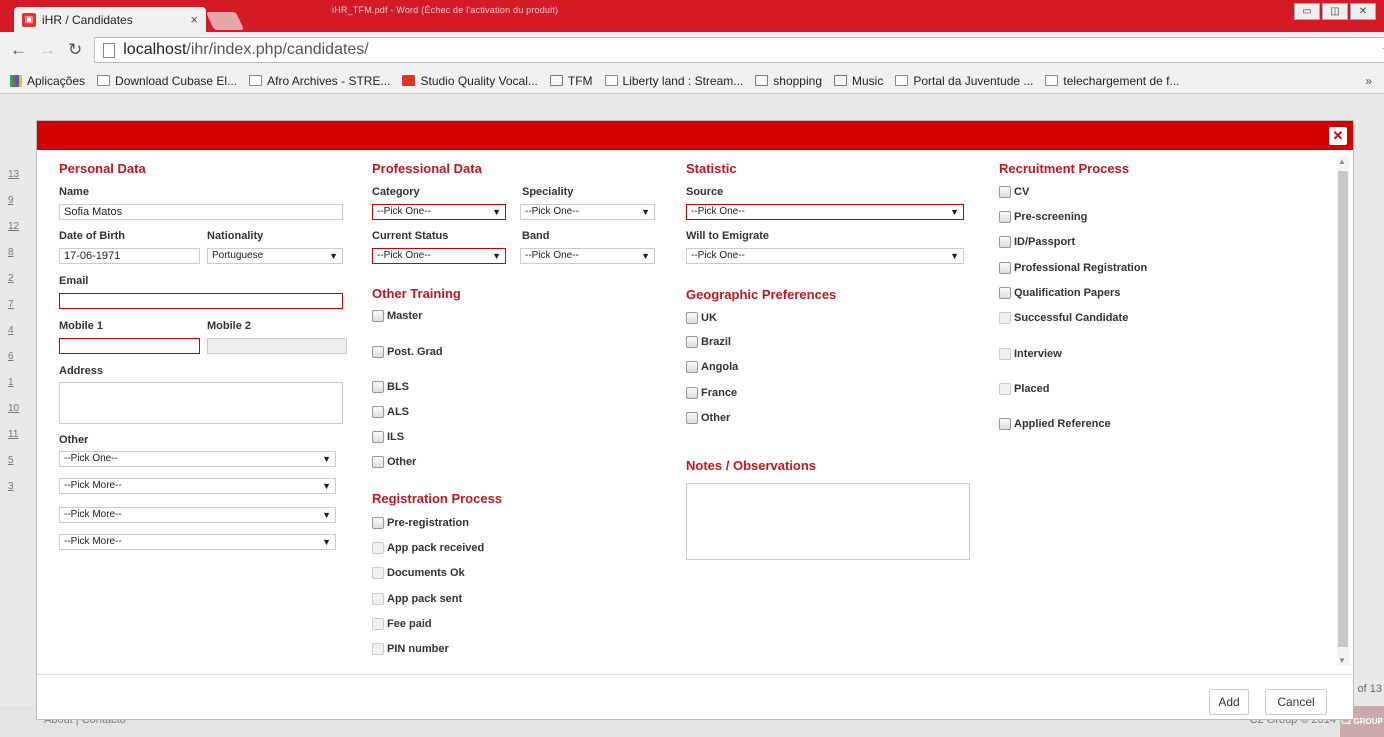 This screenshot has width=1384, height=737. What do you see at coordinates (439, 212) in the screenshot?
I see `category-select: --Pick One-- ▼` at bounding box center [439, 212].